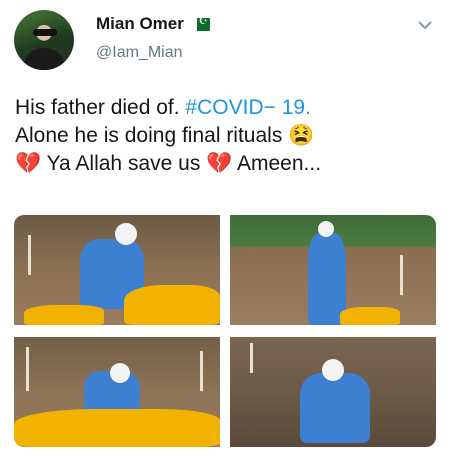 This screenshot has width=450, height=457. I want to click on avatar-body, so click(44, 59).